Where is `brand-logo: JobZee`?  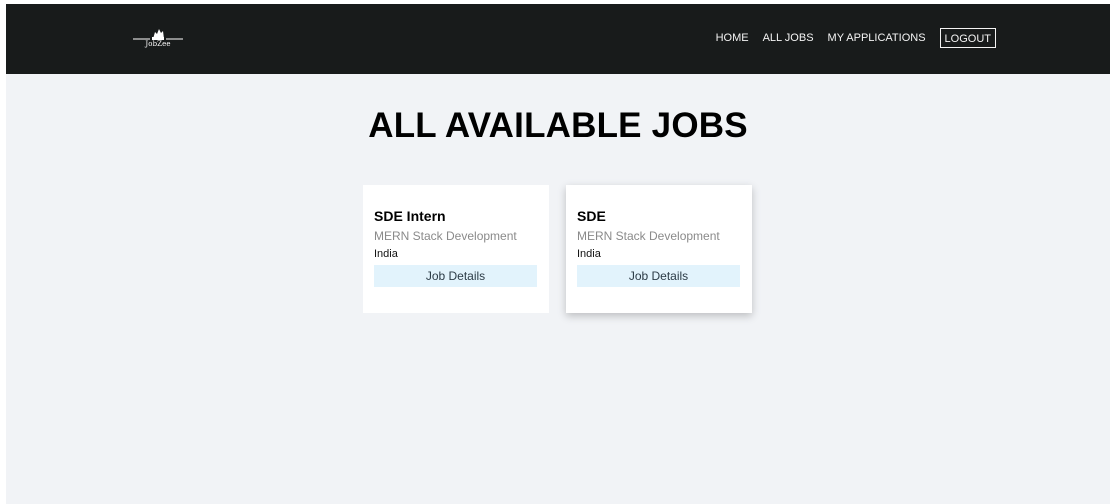 brand-logo: JobZee is located at coordinates (158, 38).